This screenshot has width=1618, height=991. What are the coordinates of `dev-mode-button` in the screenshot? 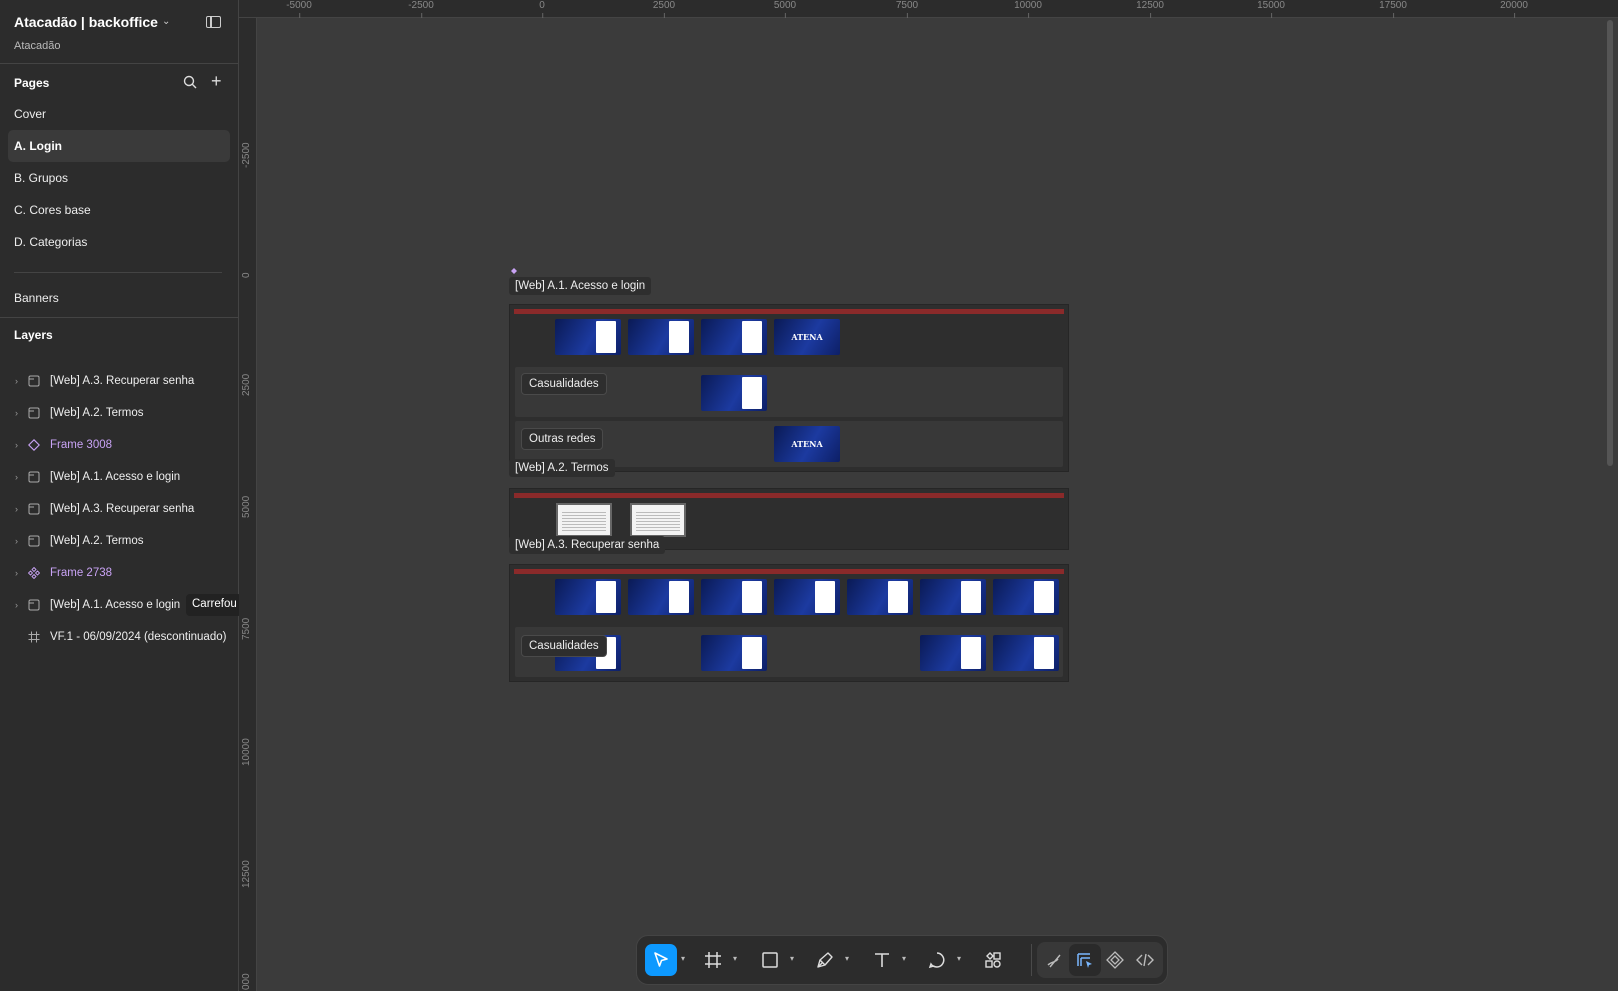 It's located at (1145, 960).